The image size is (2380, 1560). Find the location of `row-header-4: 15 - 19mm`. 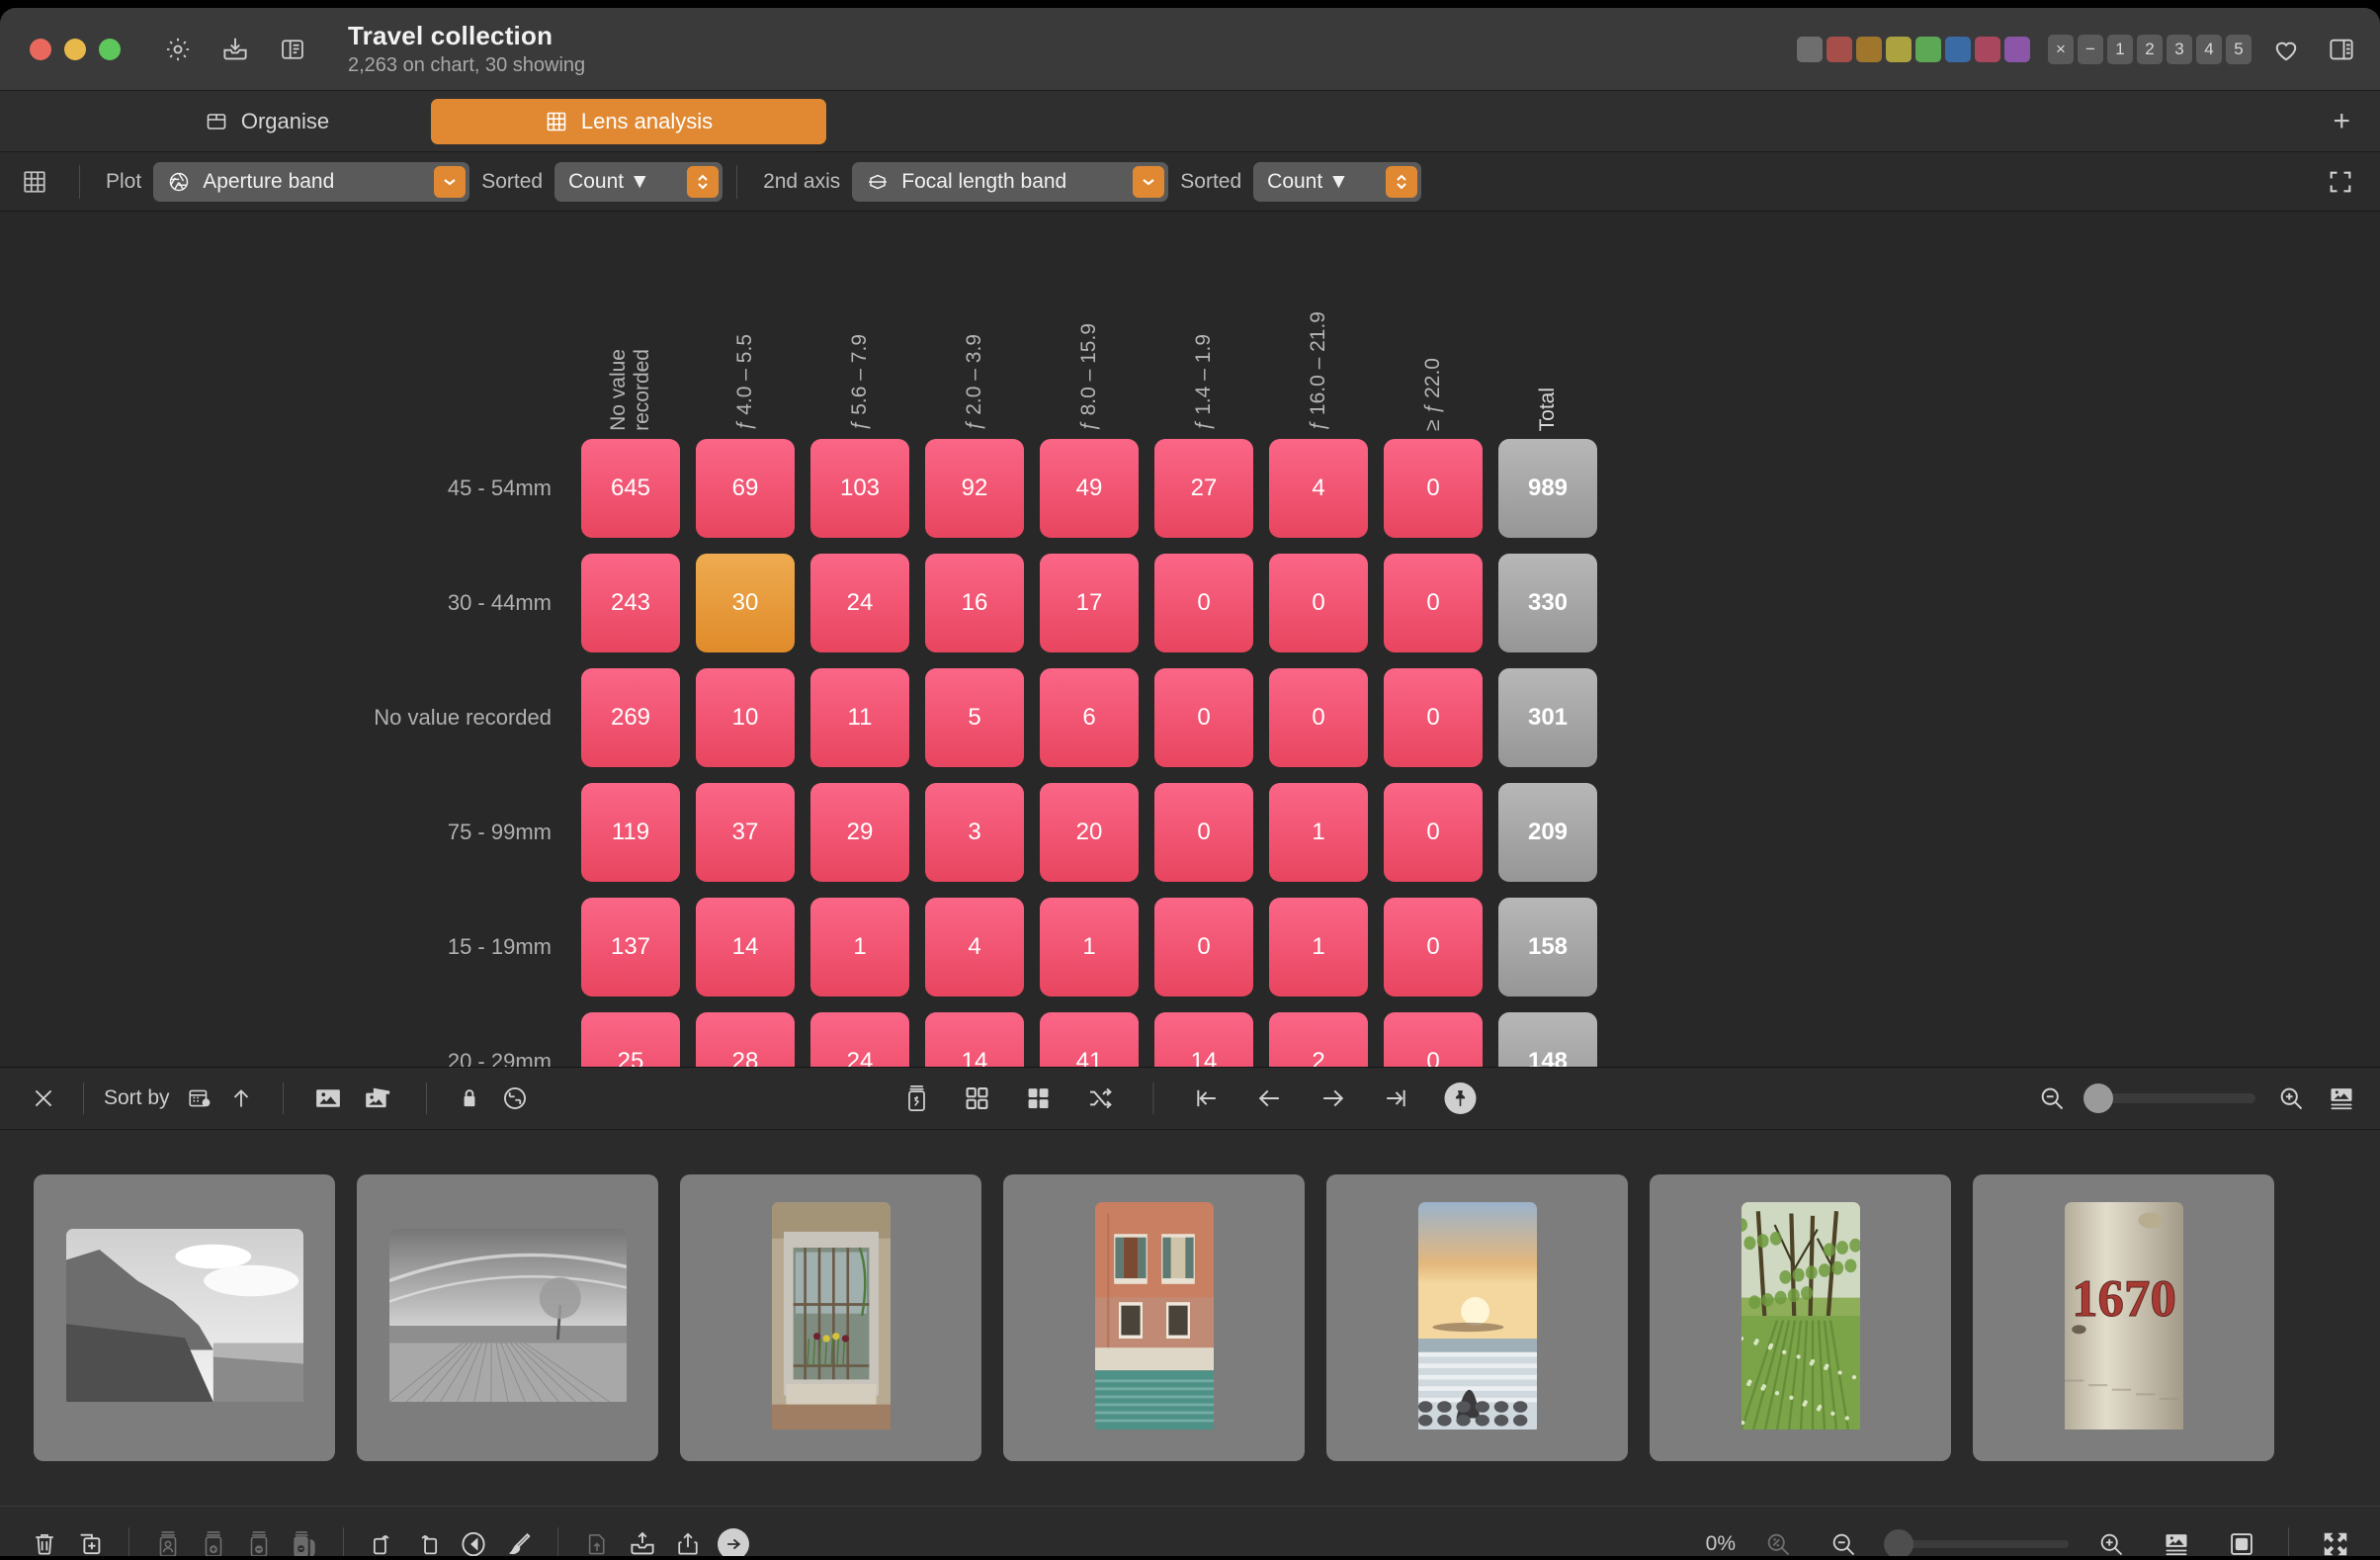

row-header-4: 15 - 19mm is located at coordinates (298, 947).